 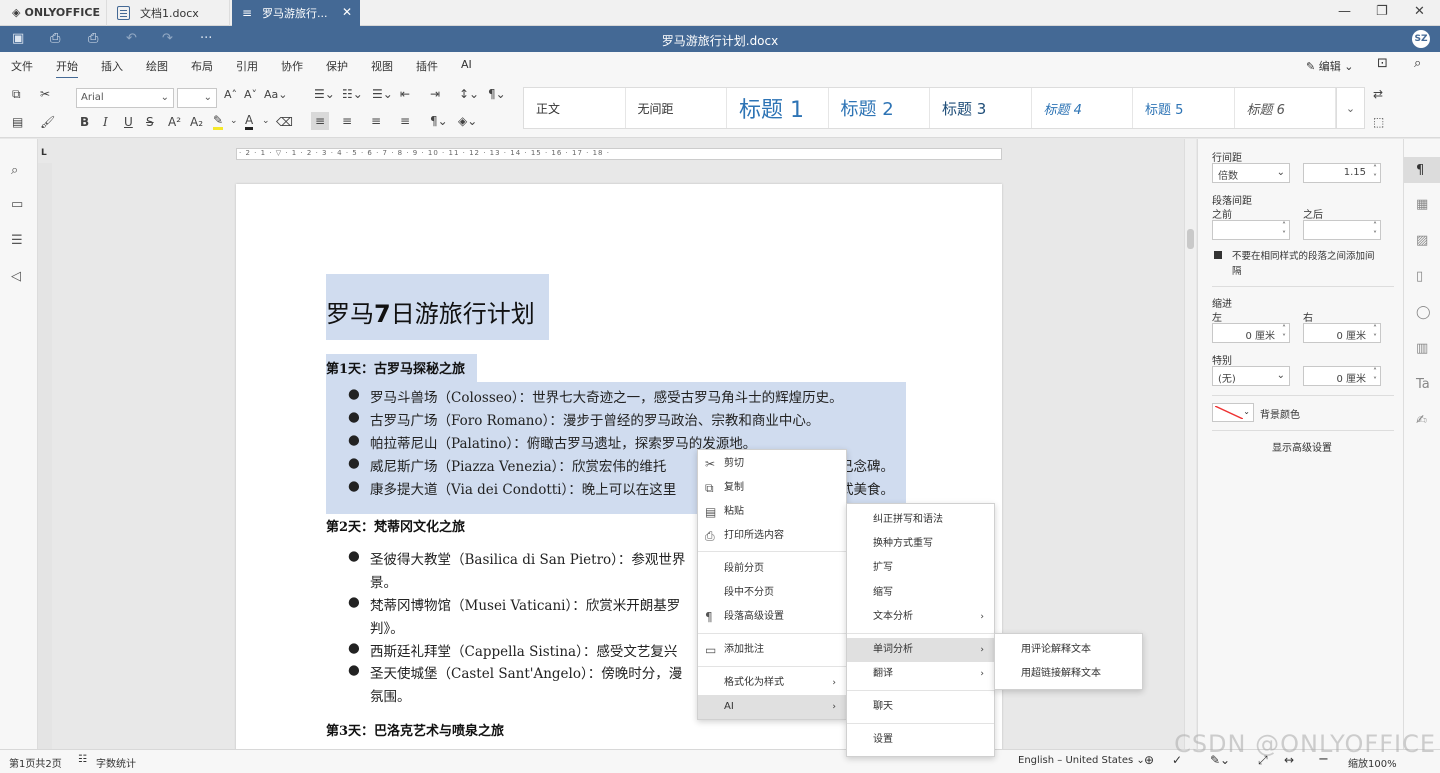 I want to click on edit-mode-button: ✎ 编辑 ⌄, so click(x=1329, y=66).